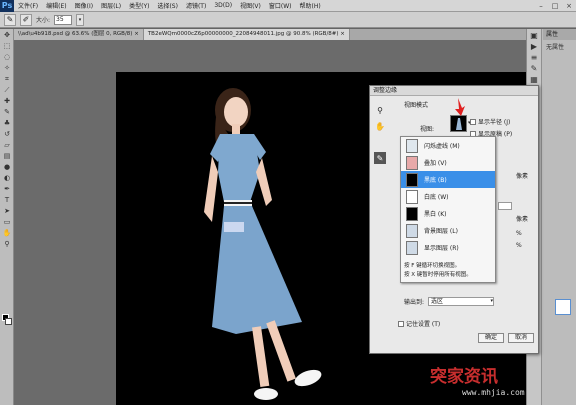 The image size is (576, 405). Describe the element at coordinates (196, 5) in the screenshot. I see `menu-filter: 滤镜(T)` at that location.